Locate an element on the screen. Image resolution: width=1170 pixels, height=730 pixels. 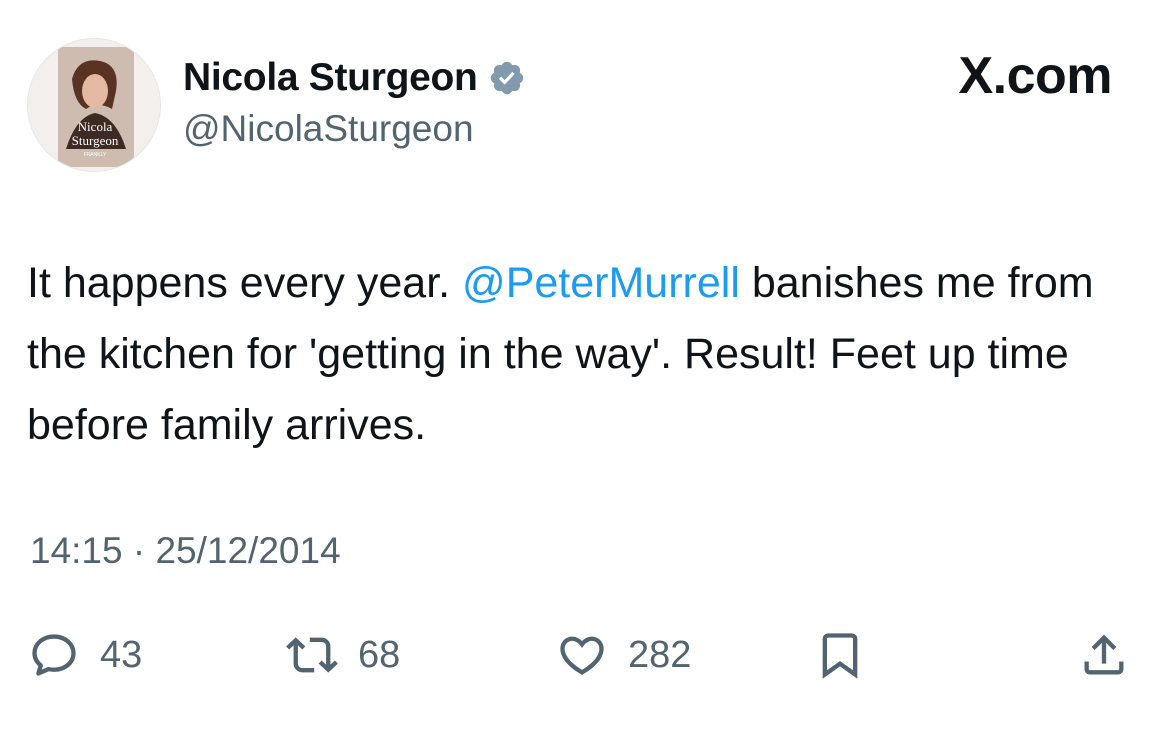
avatar-title-line1: Nicola is located at coordinates (95, 126).